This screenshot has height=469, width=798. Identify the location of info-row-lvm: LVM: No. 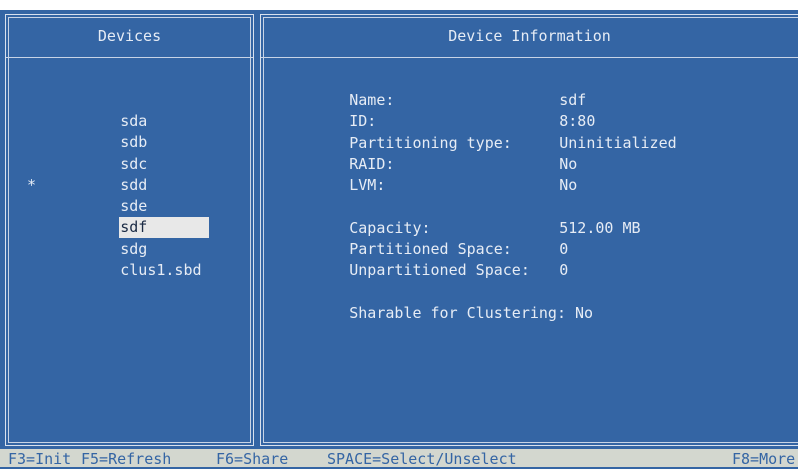
(477, 174).